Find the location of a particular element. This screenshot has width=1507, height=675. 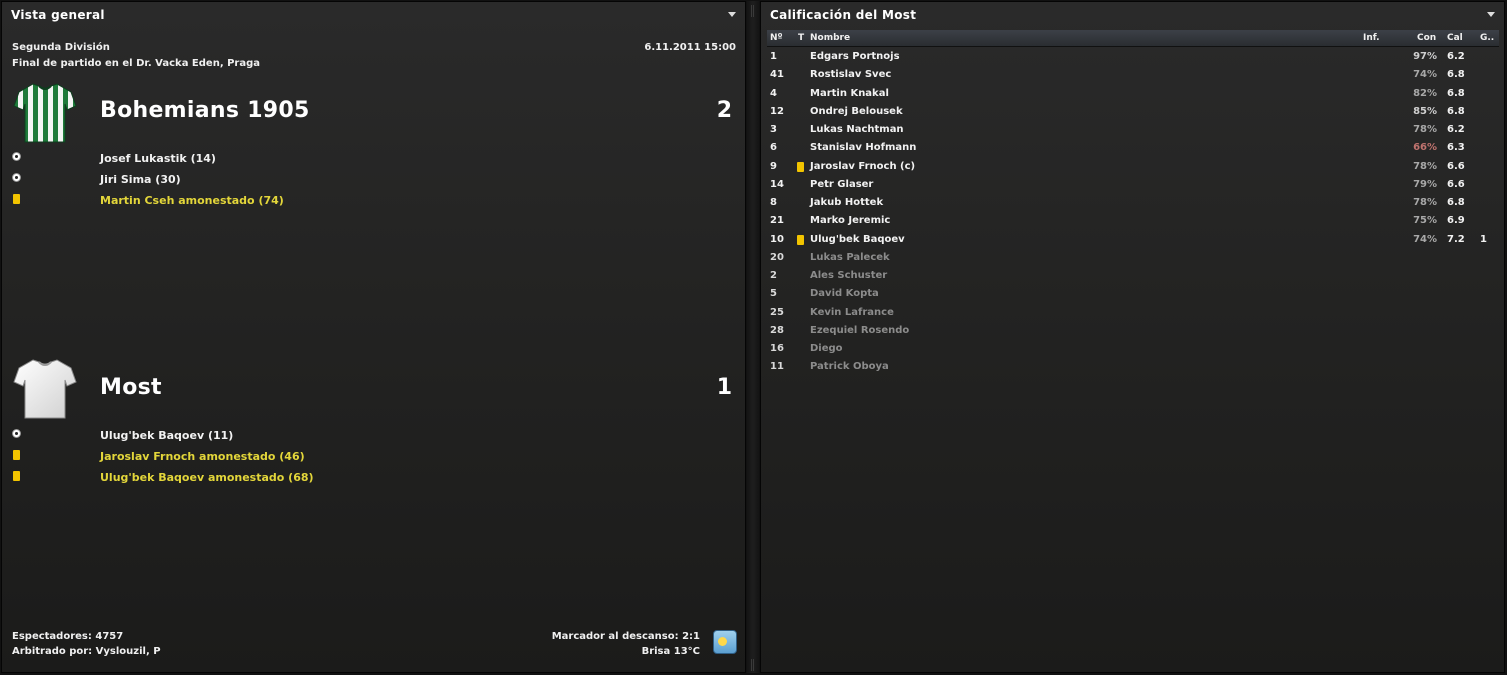

player-number: 4 is located at coordinates (773, 93).